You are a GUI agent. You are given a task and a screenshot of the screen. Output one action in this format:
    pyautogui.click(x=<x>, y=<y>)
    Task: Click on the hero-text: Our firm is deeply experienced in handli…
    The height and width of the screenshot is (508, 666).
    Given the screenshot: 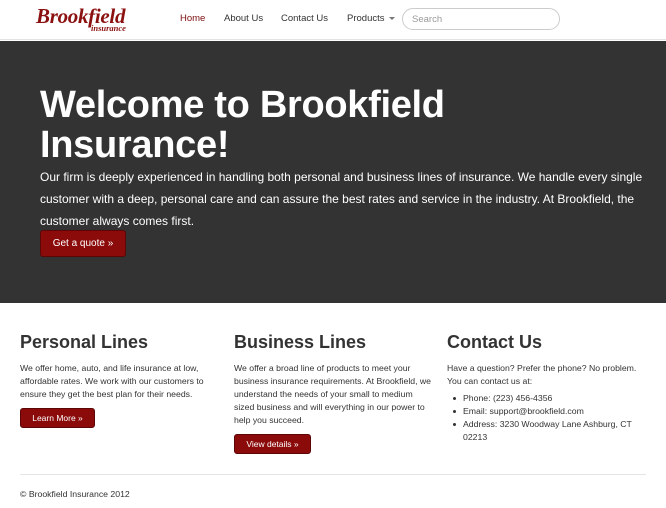 What is the action you would take?
    pyautogui.click(x=341, y=199)
    